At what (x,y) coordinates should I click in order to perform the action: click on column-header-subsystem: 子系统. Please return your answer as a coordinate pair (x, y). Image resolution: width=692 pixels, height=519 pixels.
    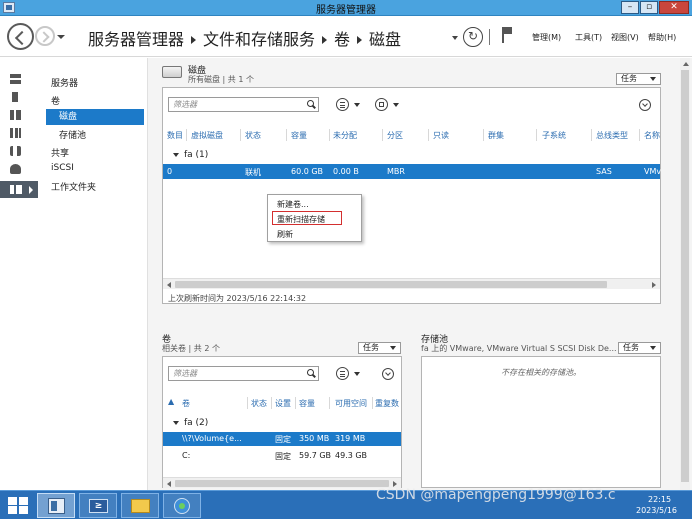
    Looking at the image, I should click on (554, 135).